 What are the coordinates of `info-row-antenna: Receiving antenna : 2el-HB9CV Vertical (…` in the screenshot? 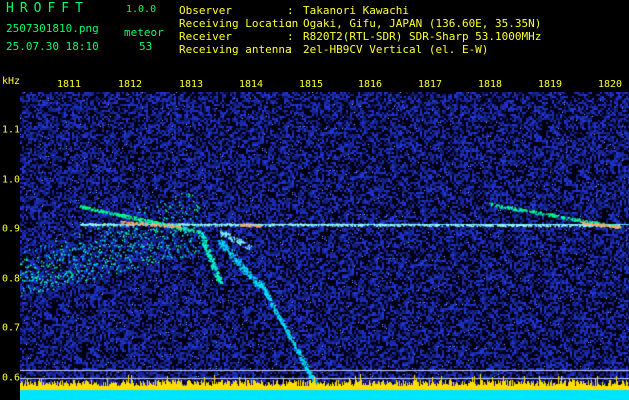 It's located at (360, 49).